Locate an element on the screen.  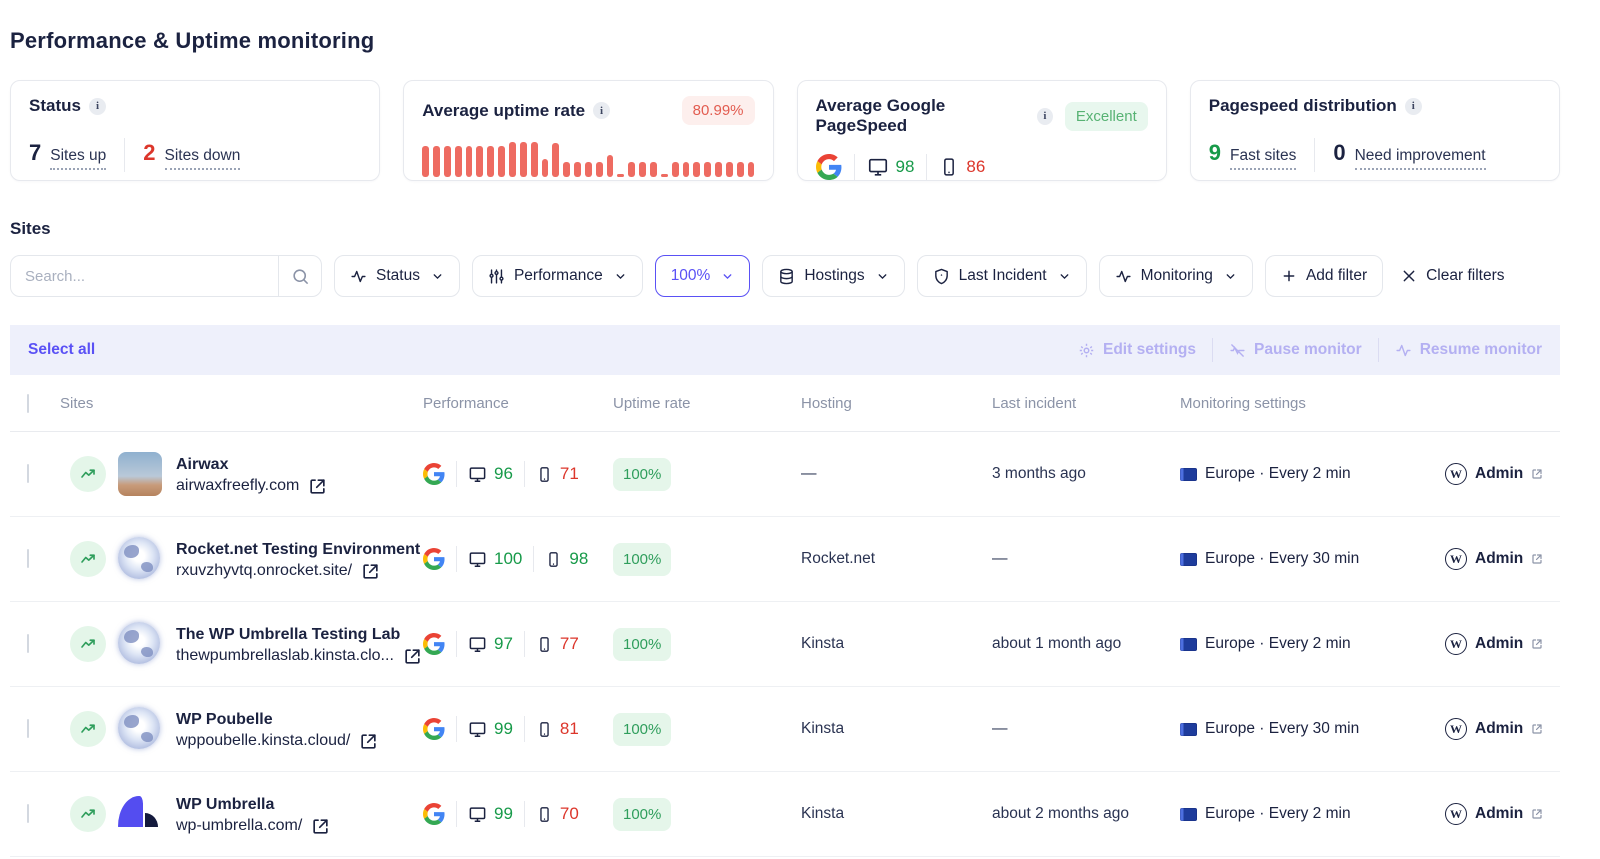
pagespeed-card-title: Average Google PageSpeed is located at coordinates (880, 115).